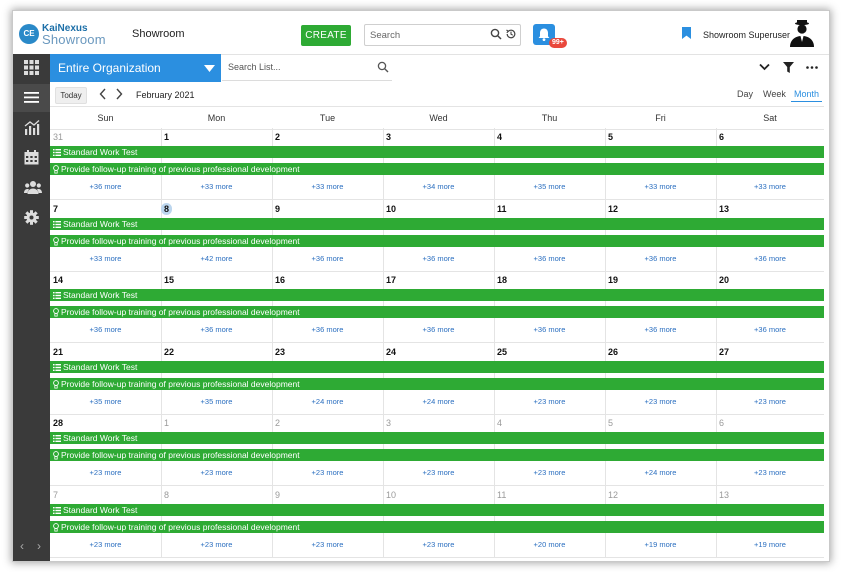 The image size is (841, 572). What do you see at coordinates (613, 352) in the screenshot?
I see `day-number: 26` at bounding box center [613, 352].